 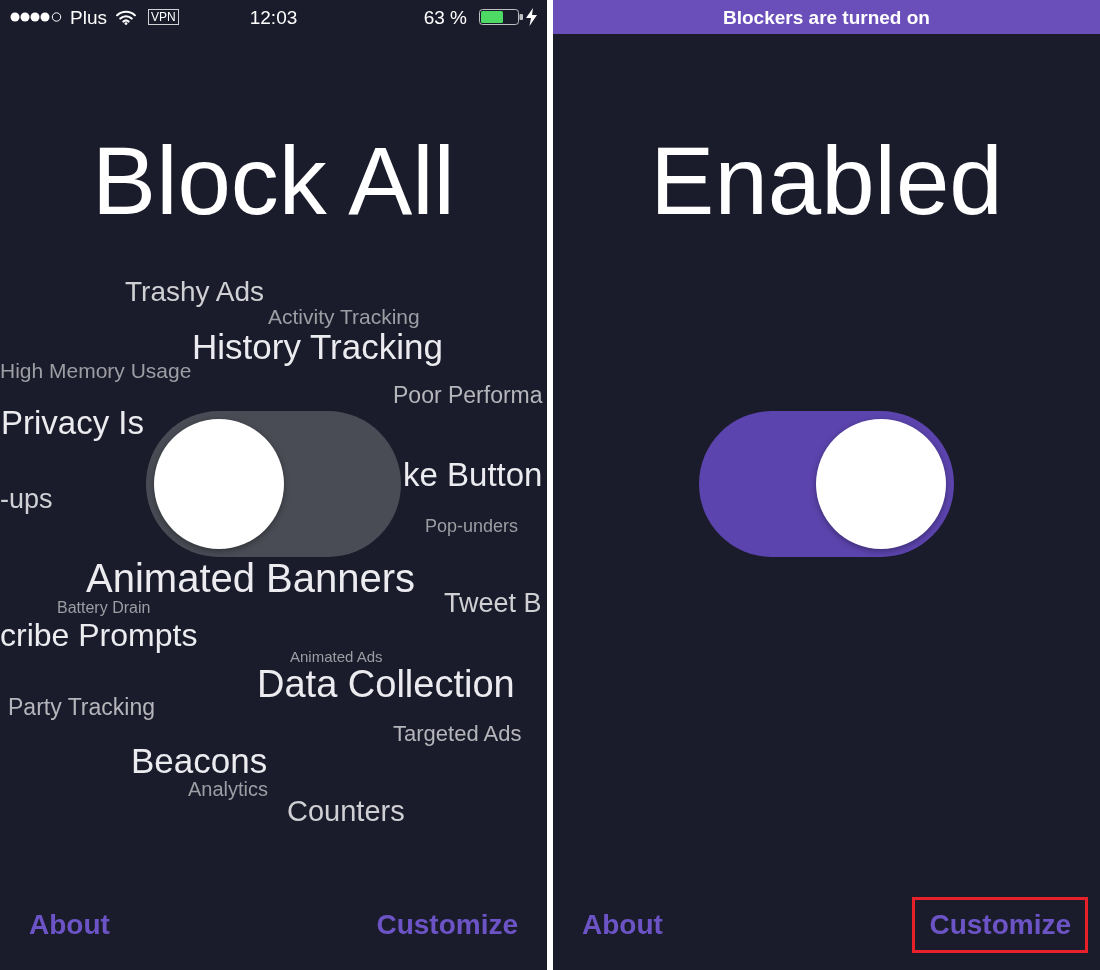 What do you see at coordinates (273, 17) in the screenshot?
I see `clock-time: 12:03` at bounding box center [273, 17].